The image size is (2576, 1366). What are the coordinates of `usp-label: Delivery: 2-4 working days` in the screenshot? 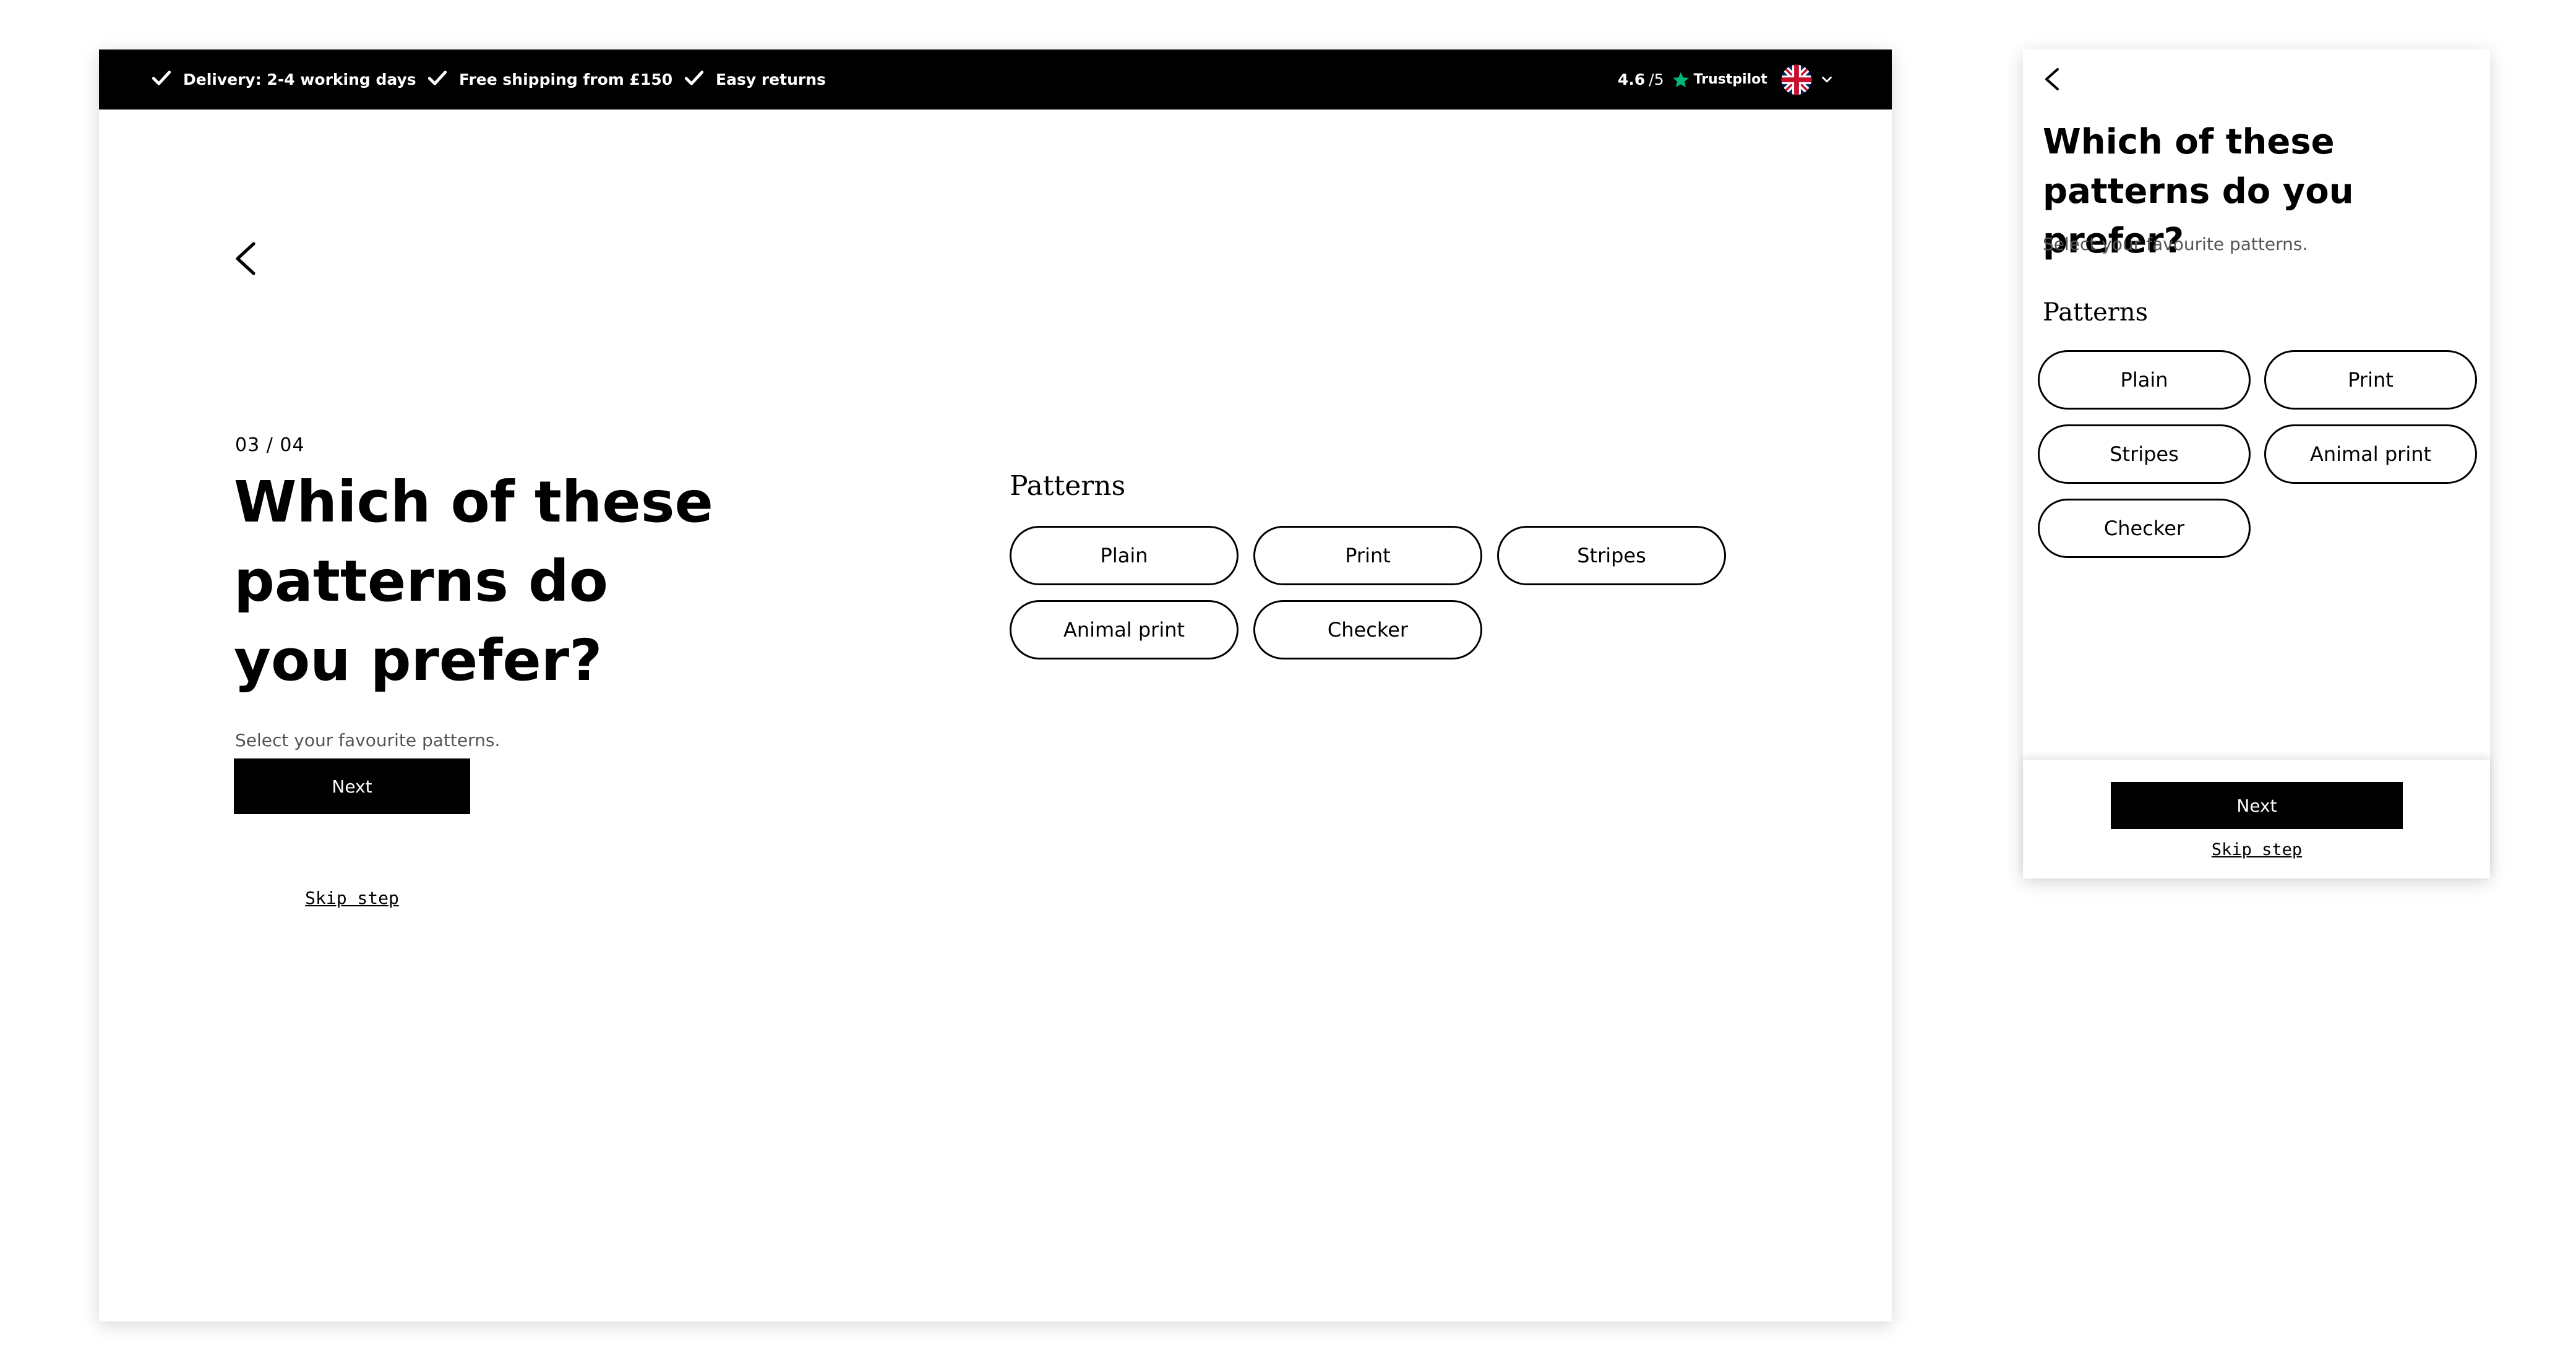 It's located at (299, 79).